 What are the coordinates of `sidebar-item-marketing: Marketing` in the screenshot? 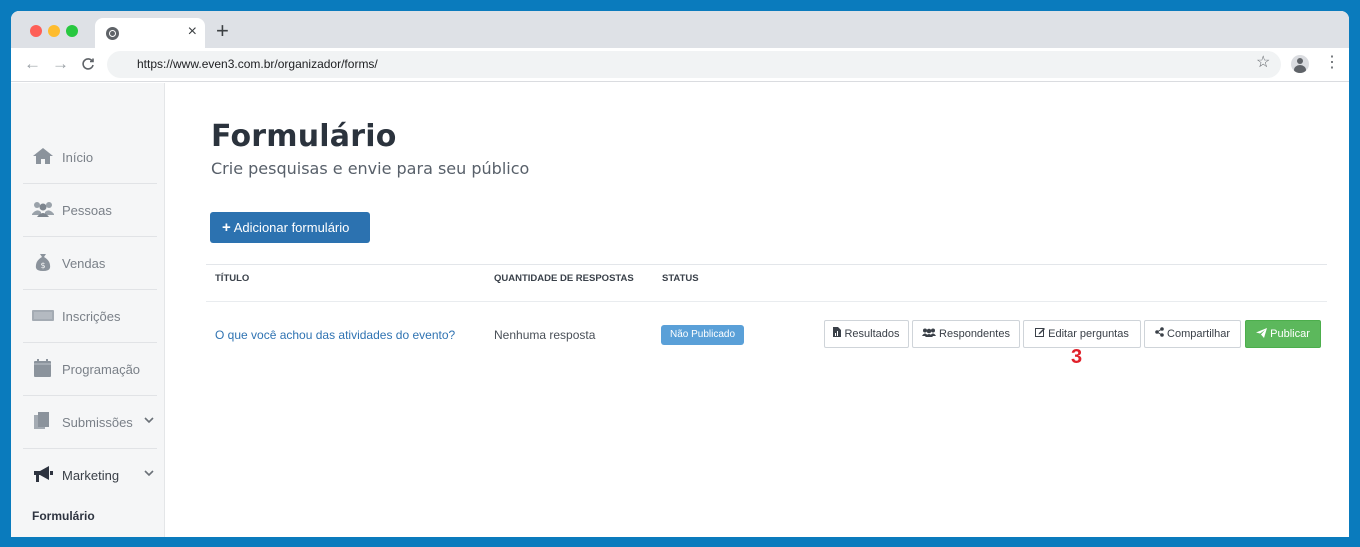 It's located at (90, 475).